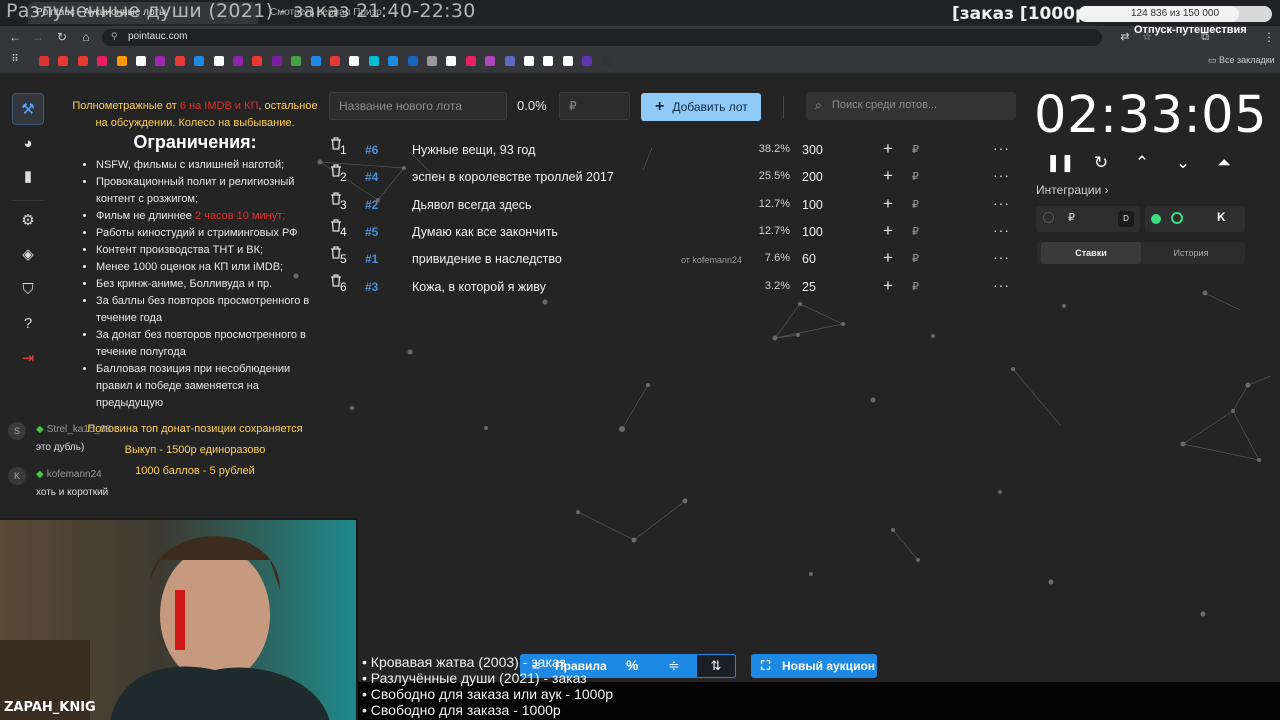 Image resolution: width=1280 pixels, height=720 pixels. Describe the element at coordinates (675, 232) in the screenshot. I see `lot-row: 4 #5 Думаю как все закончить 12.7% 100 + ₽ ···` at that location.